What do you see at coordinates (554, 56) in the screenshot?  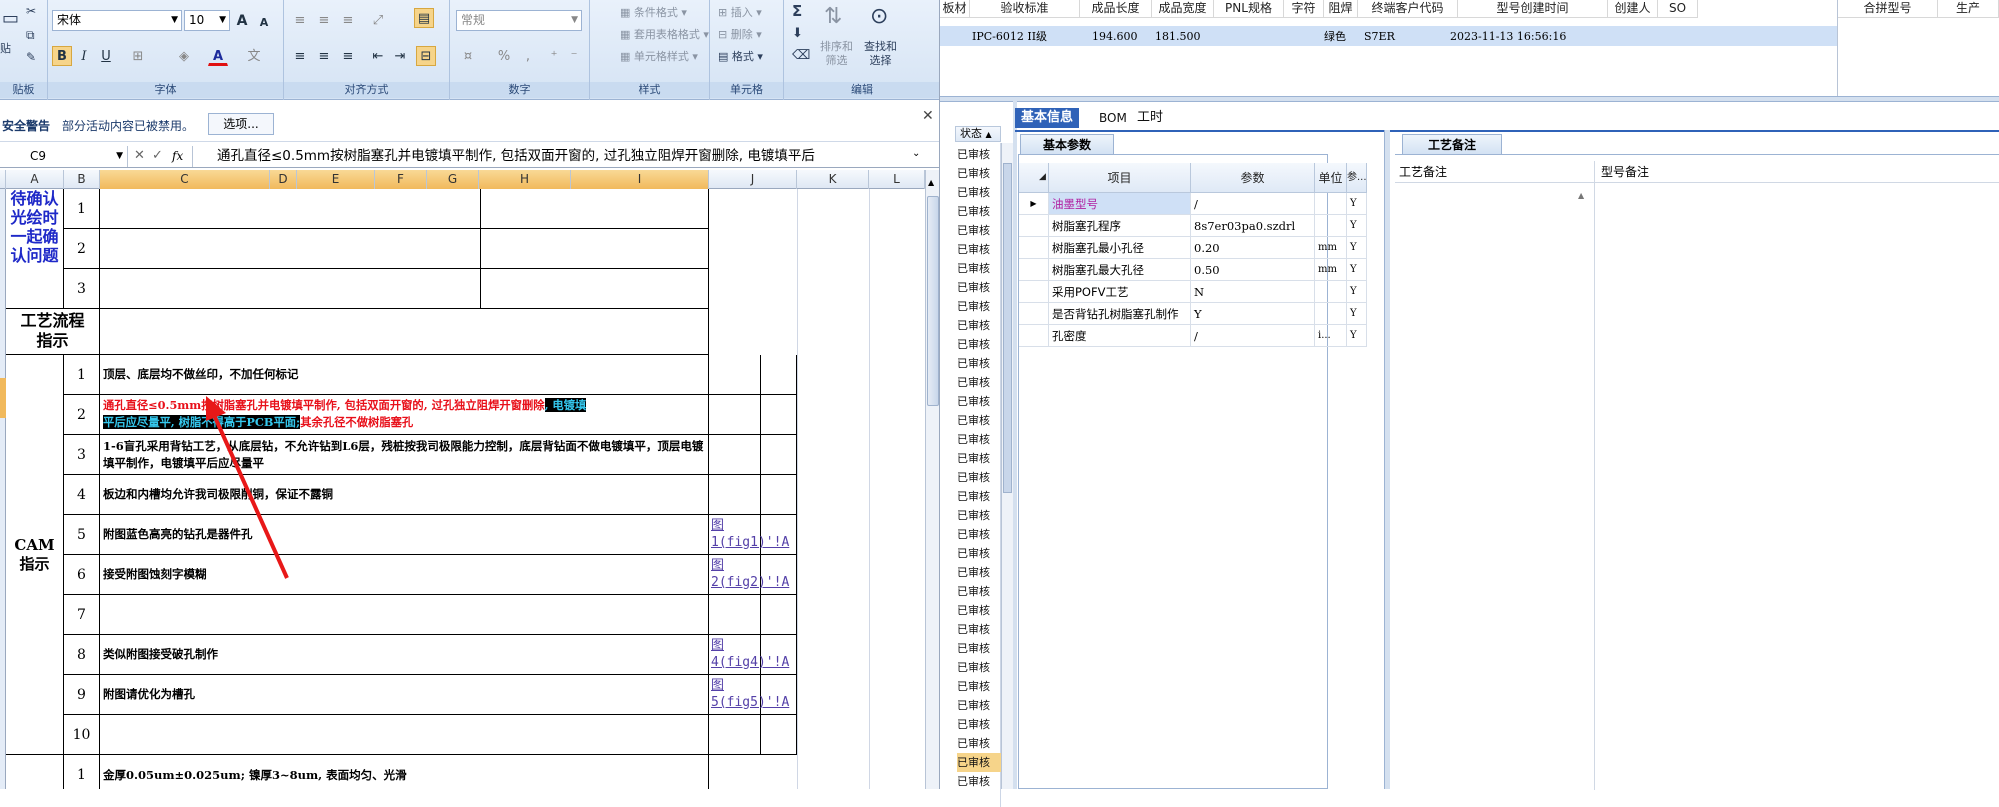 I see `increase-decimal-icon: ⁺` at bounding box center [554, 56].